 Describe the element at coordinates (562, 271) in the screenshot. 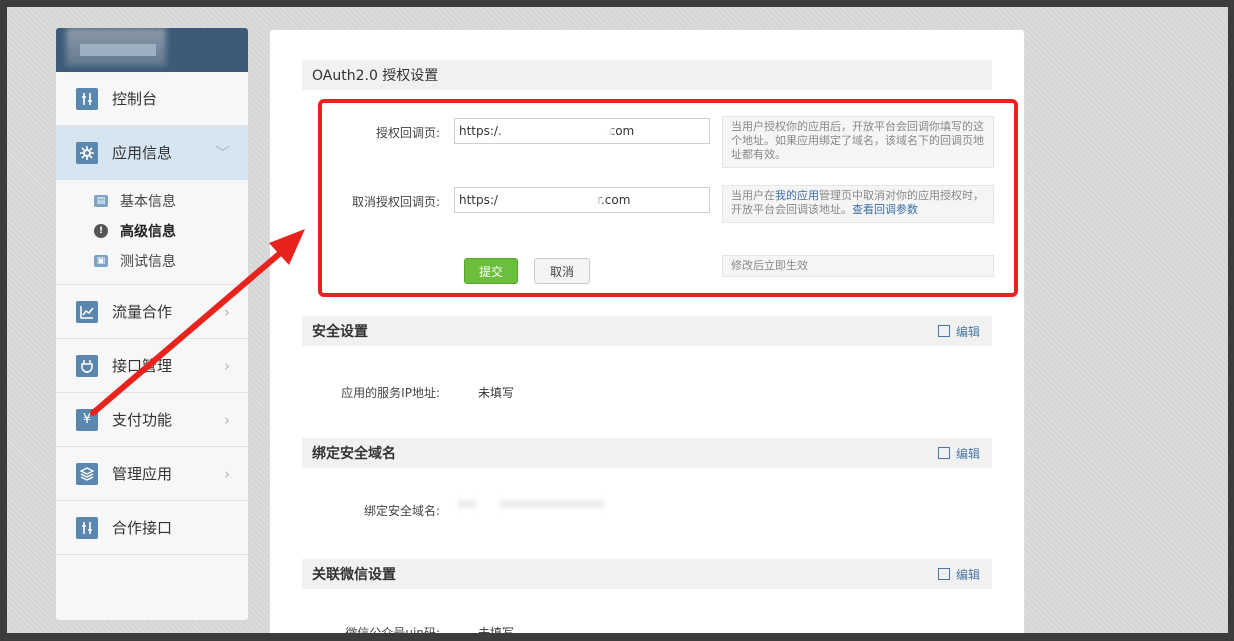

I see `cancel-button: 取消` at that location.